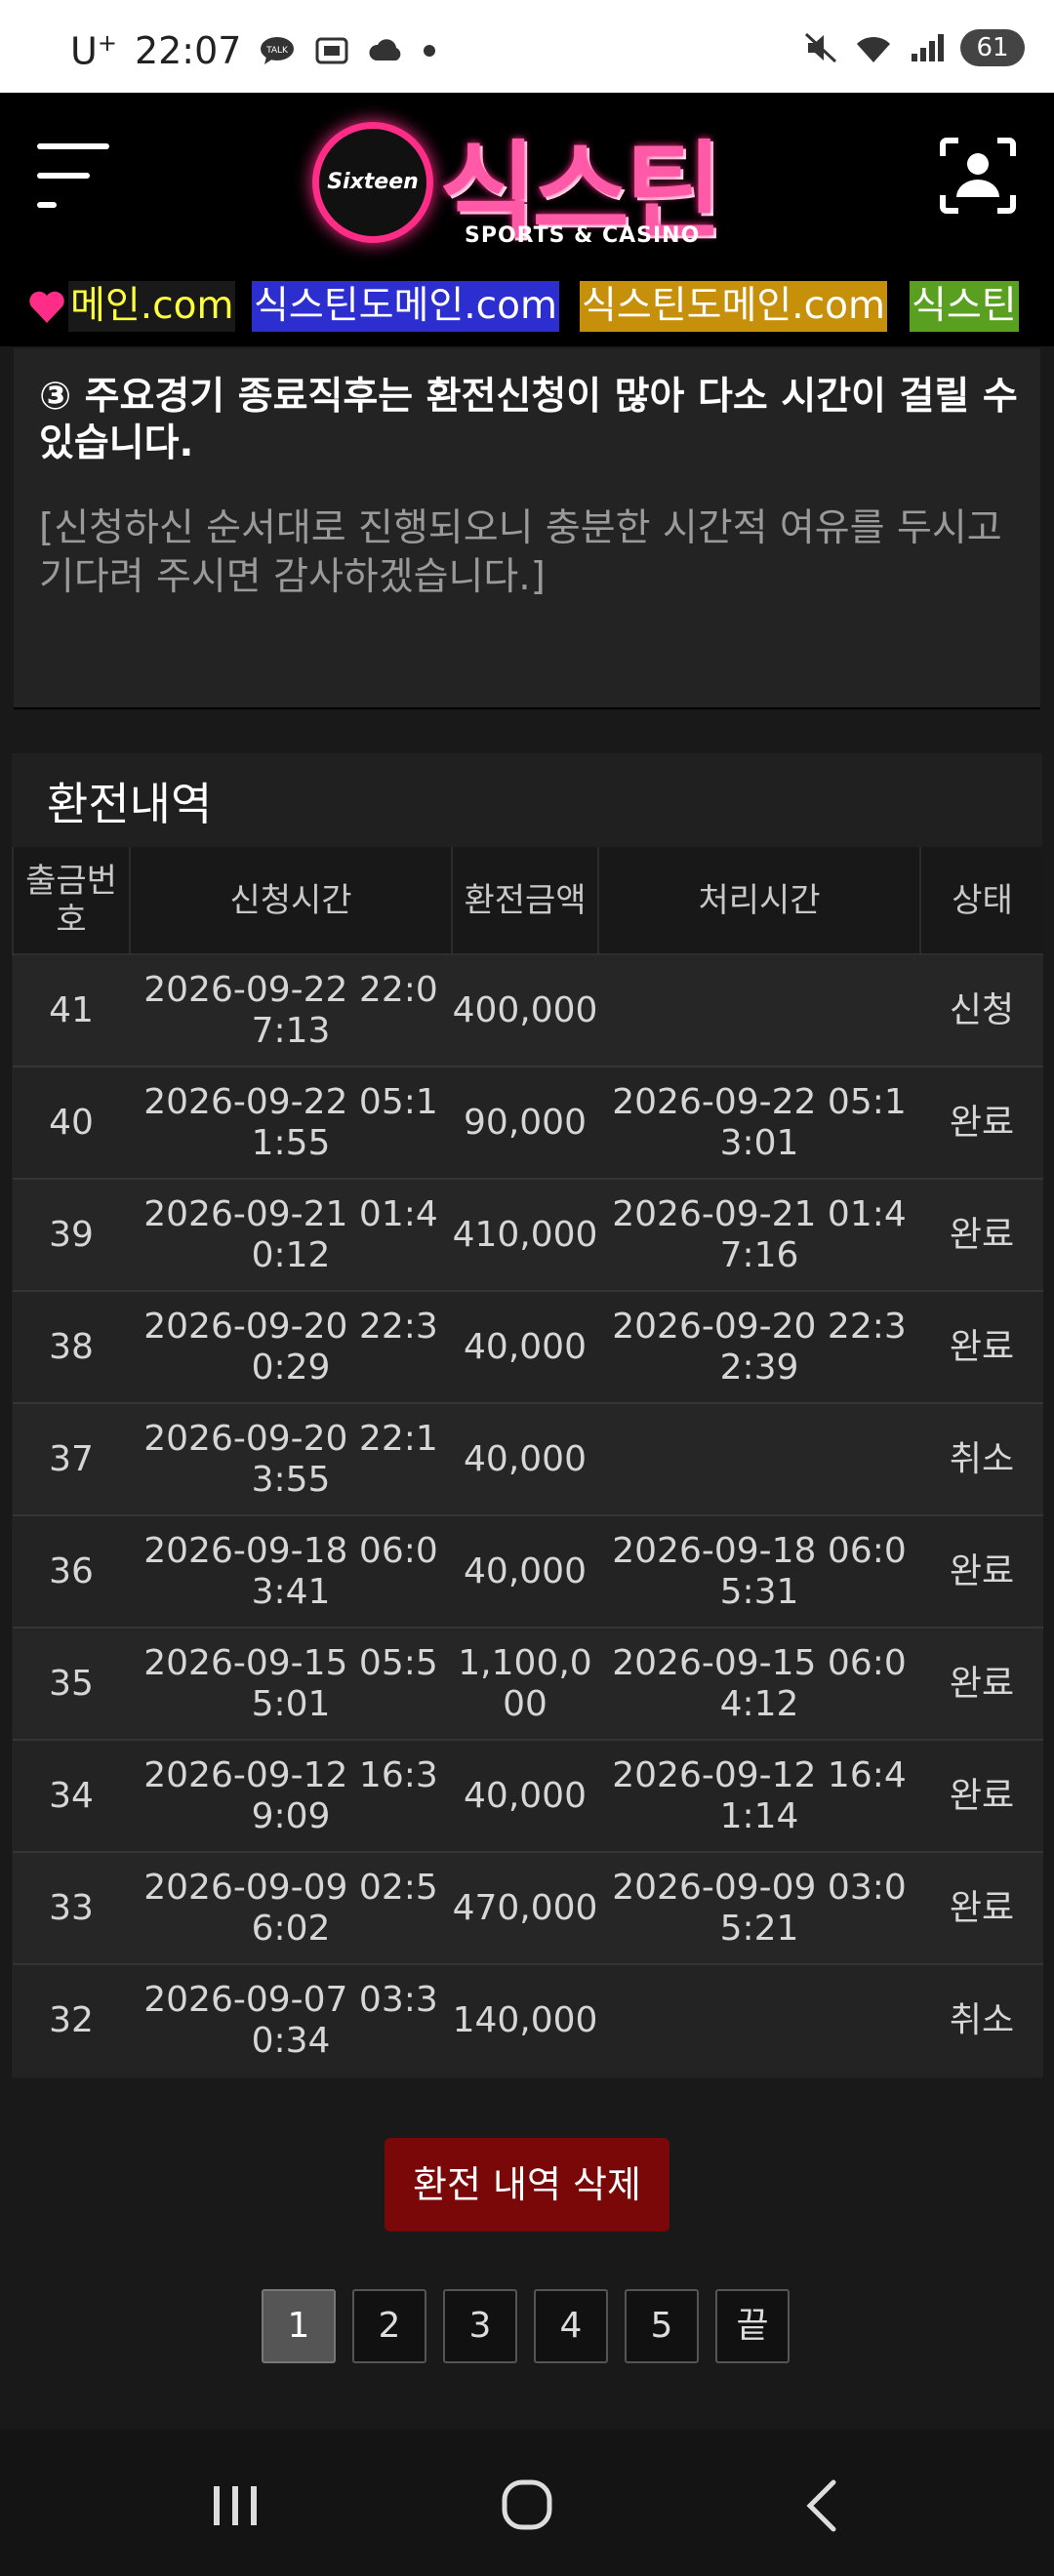 Image resolution: width=1054 pixels, height=2576 pixels. I want to click on cell-processed: 2026-09-15 06:04:12, so click(759, 1683).